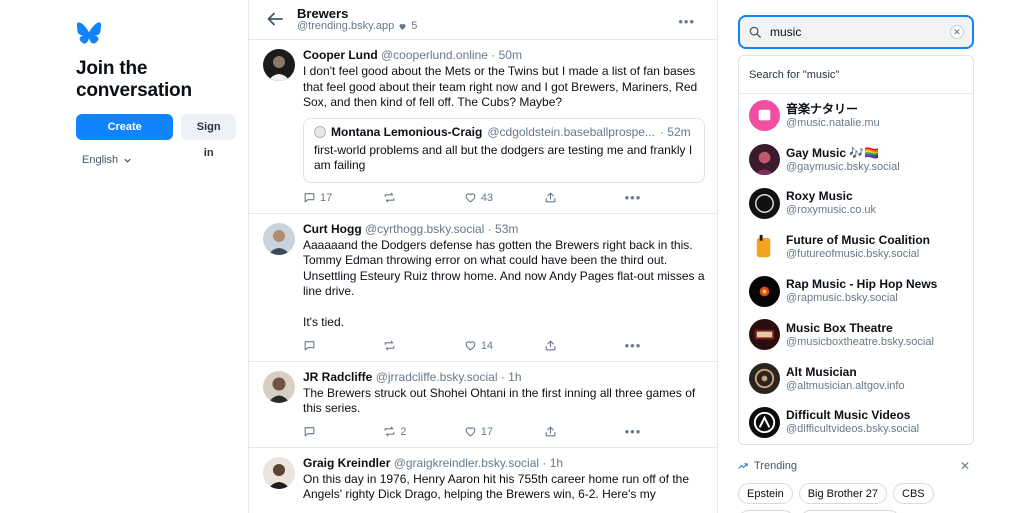 This screenshot has width=1024, height=513. What do you see at coordinates (466, 463) in the screenshot?
I see `author-handle: @graigkreindler.bsky.social` at bounding box center [466, 463].